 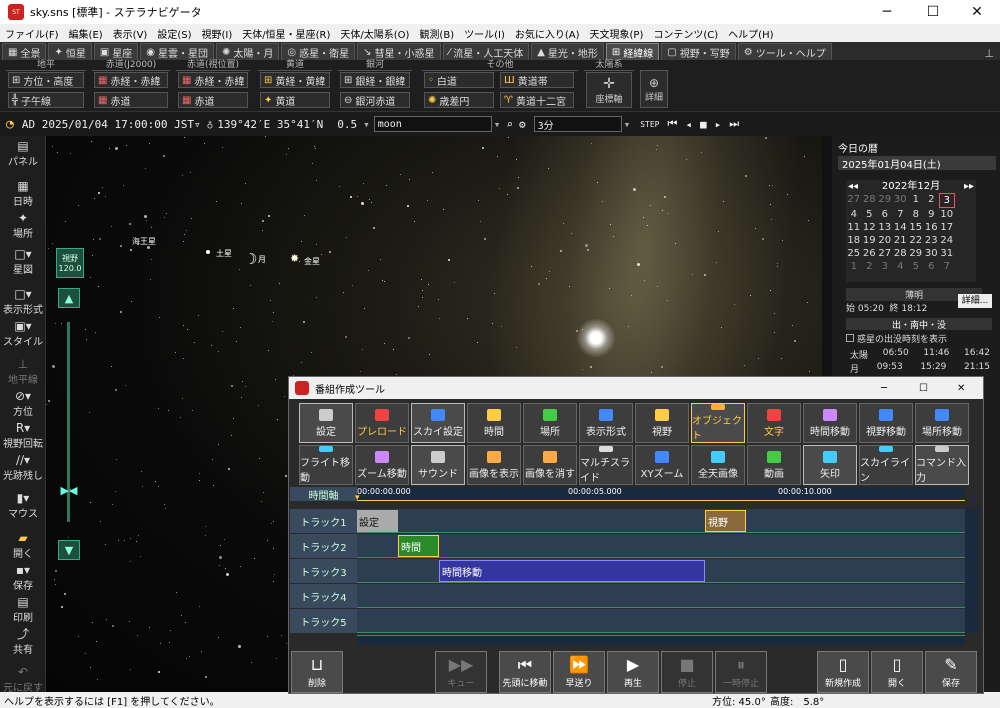 I want to click on calendar-day: 10, so click(x=947, y=214).